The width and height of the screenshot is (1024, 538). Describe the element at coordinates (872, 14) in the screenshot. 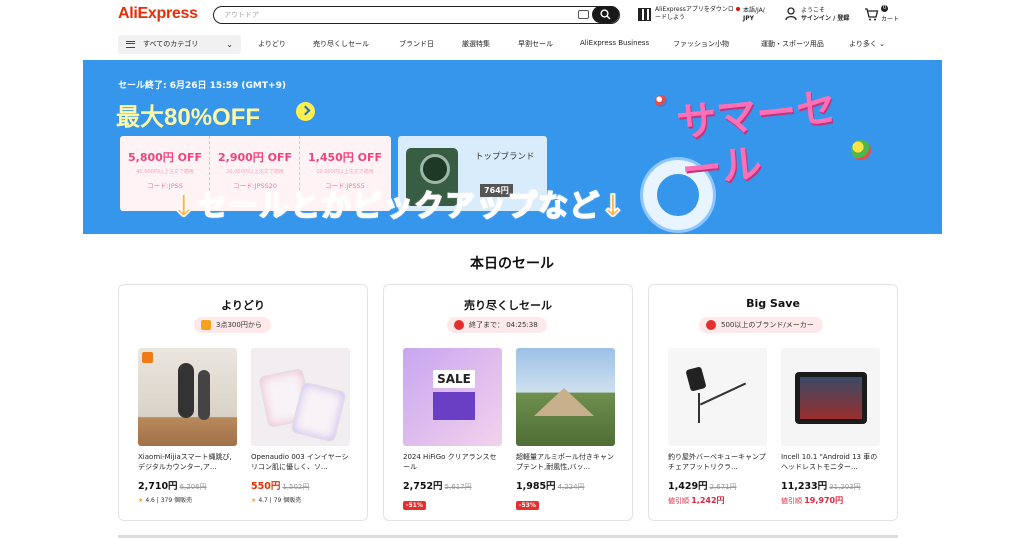

I see `cart-icon` at that location.